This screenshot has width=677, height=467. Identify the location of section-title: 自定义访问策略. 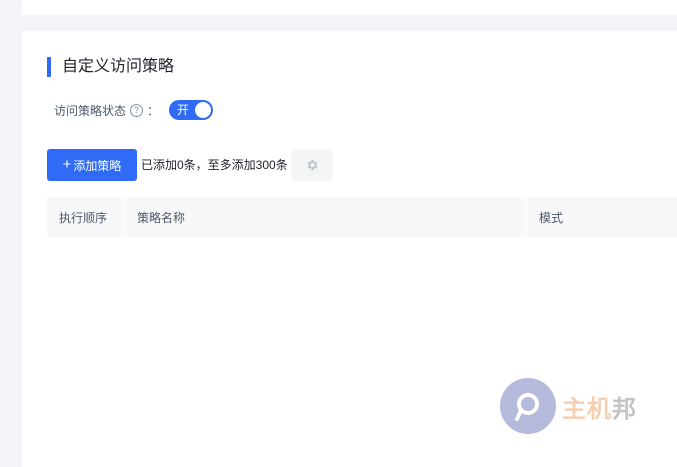
(110, 67).